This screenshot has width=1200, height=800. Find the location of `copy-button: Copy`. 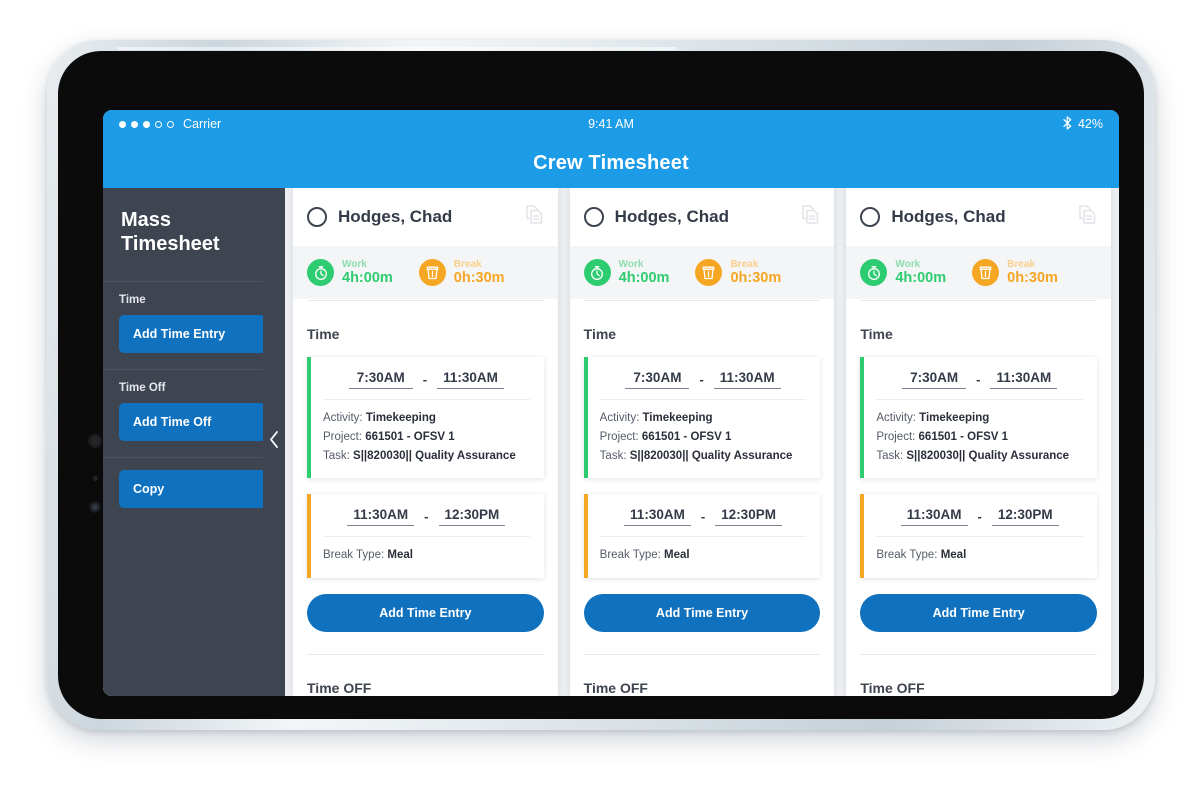

copy-button: Copy is located at coordinates (194, 489).